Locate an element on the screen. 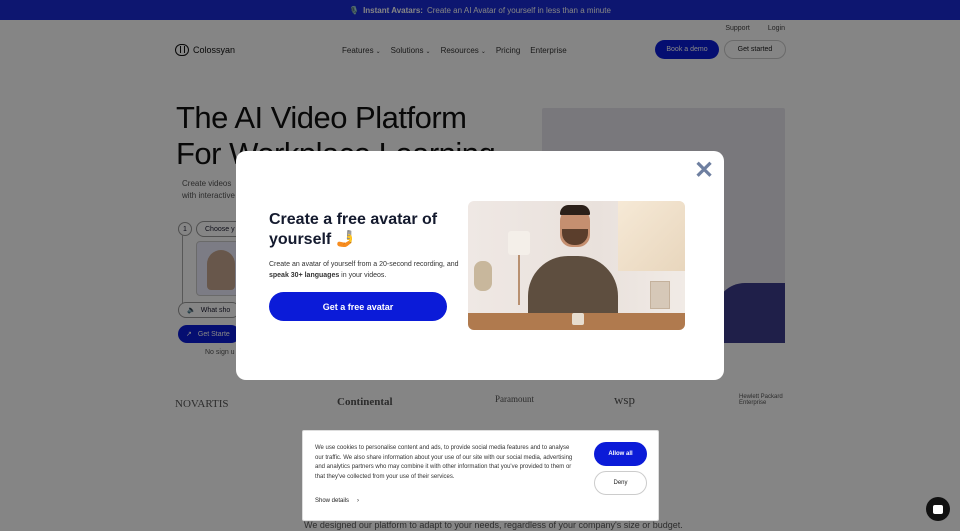  allow-all-button: Allow all is located at coordinates (620, 454).